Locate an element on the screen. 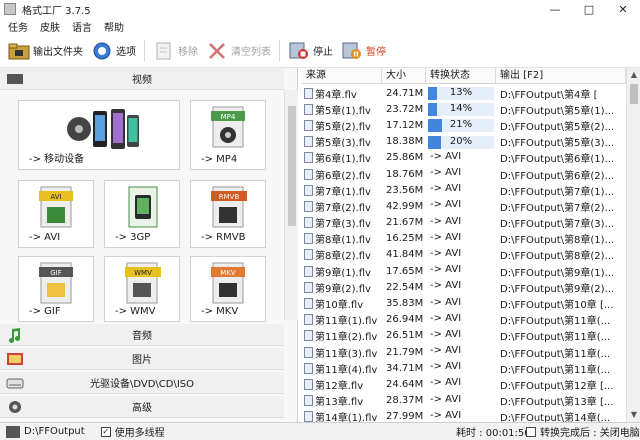 The height and width of the screenshot is (440, 640). shutdown-checkbox is located at coordinates (531, 431).